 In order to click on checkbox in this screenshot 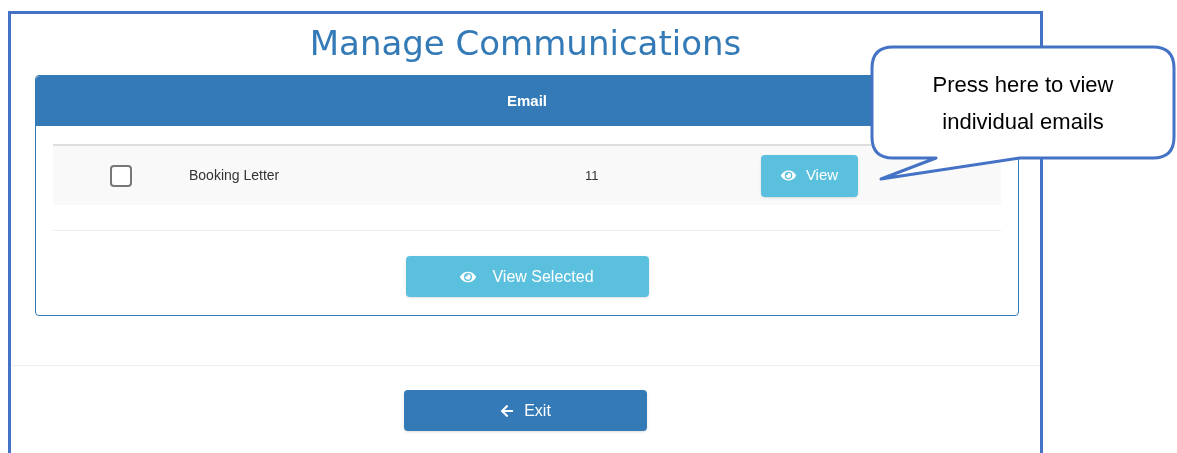, I will do `click(121, 175)`.